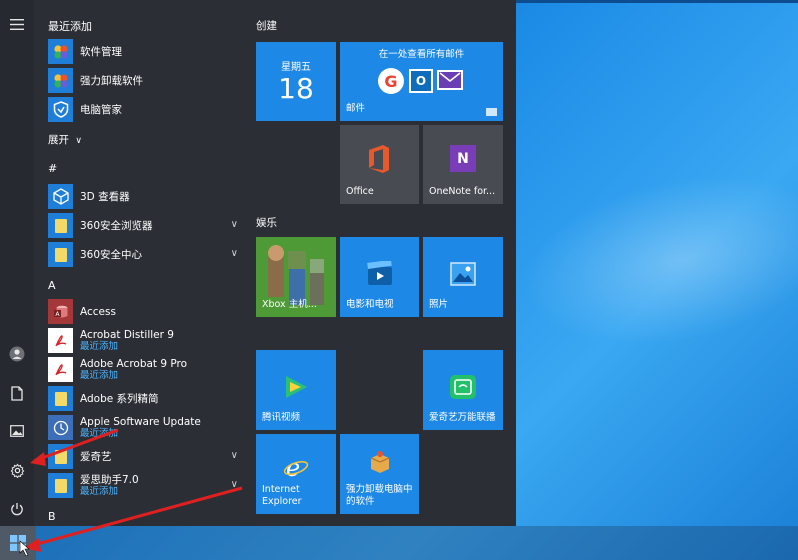  Describe the element at coordinates (24, 548) in the screenshot. I see `mouse-cursor-icon` at that location.